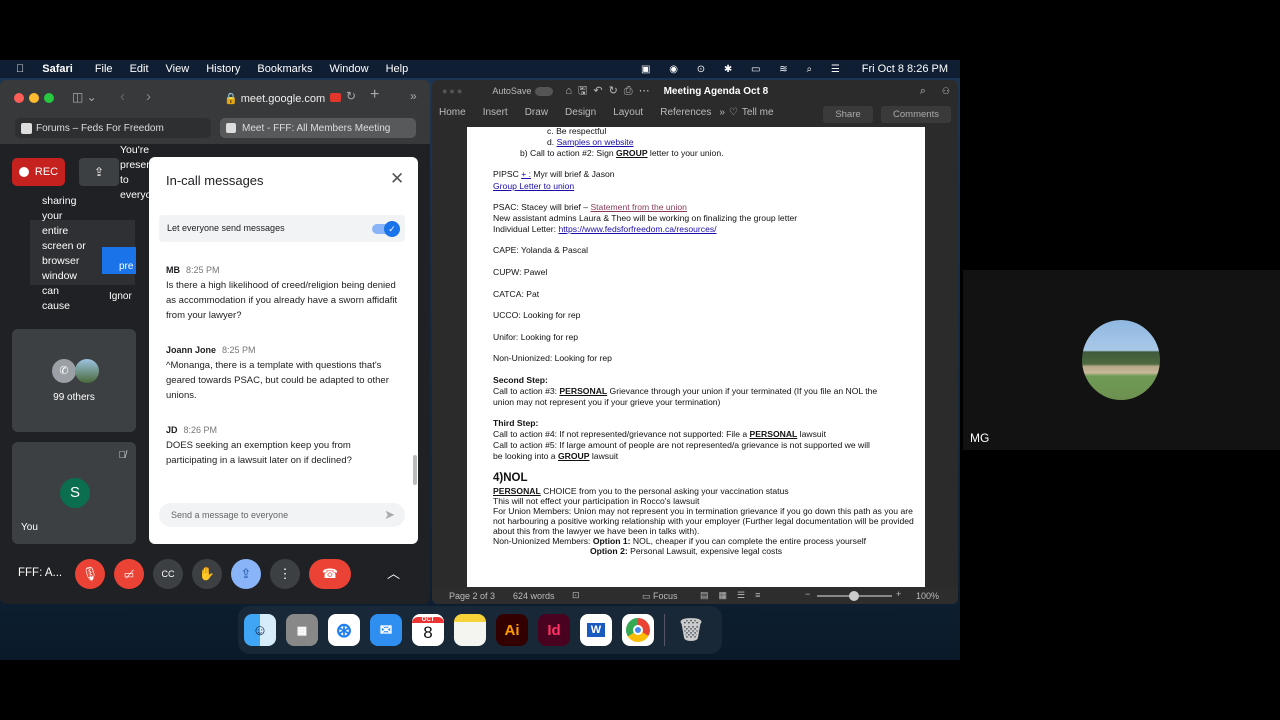 The image size is (1280, 720). Describe the element at coordinates (90, 574) in the screenshot. I see `mic-off-button: 🎙` at that location.